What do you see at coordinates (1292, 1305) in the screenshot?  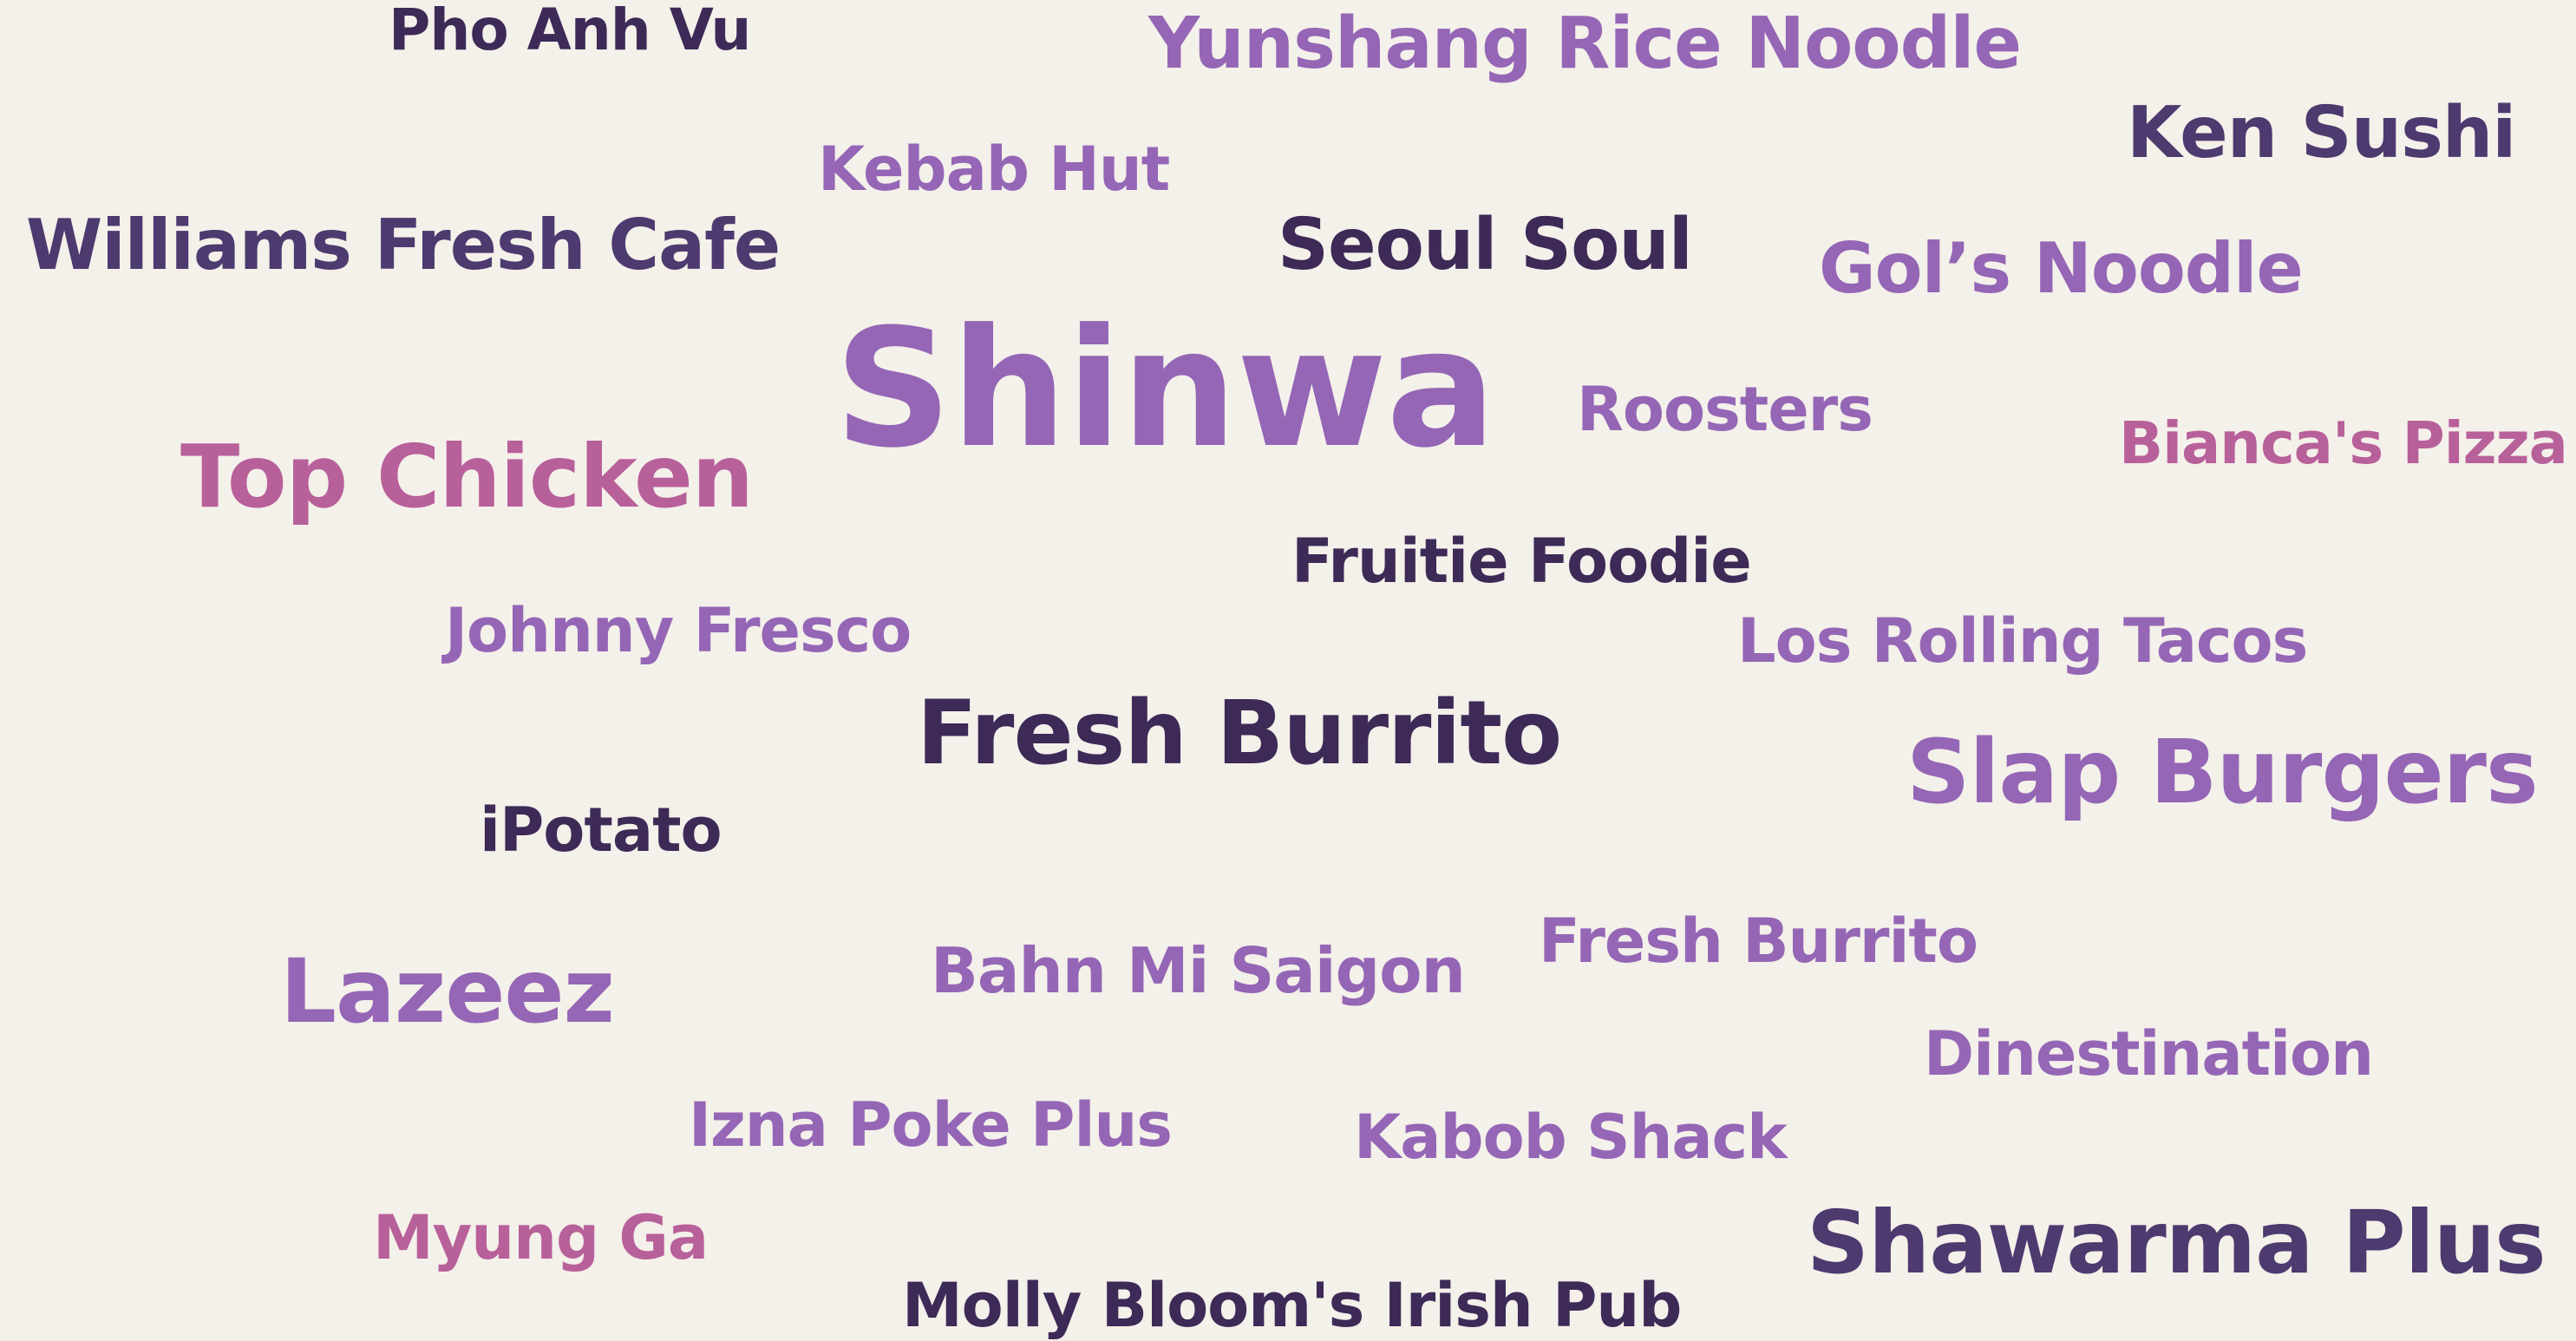 I see `word-molly-blooms-irish-pub: Molly Bloom's Irish Pub` at bounding box center [1292, 1305].